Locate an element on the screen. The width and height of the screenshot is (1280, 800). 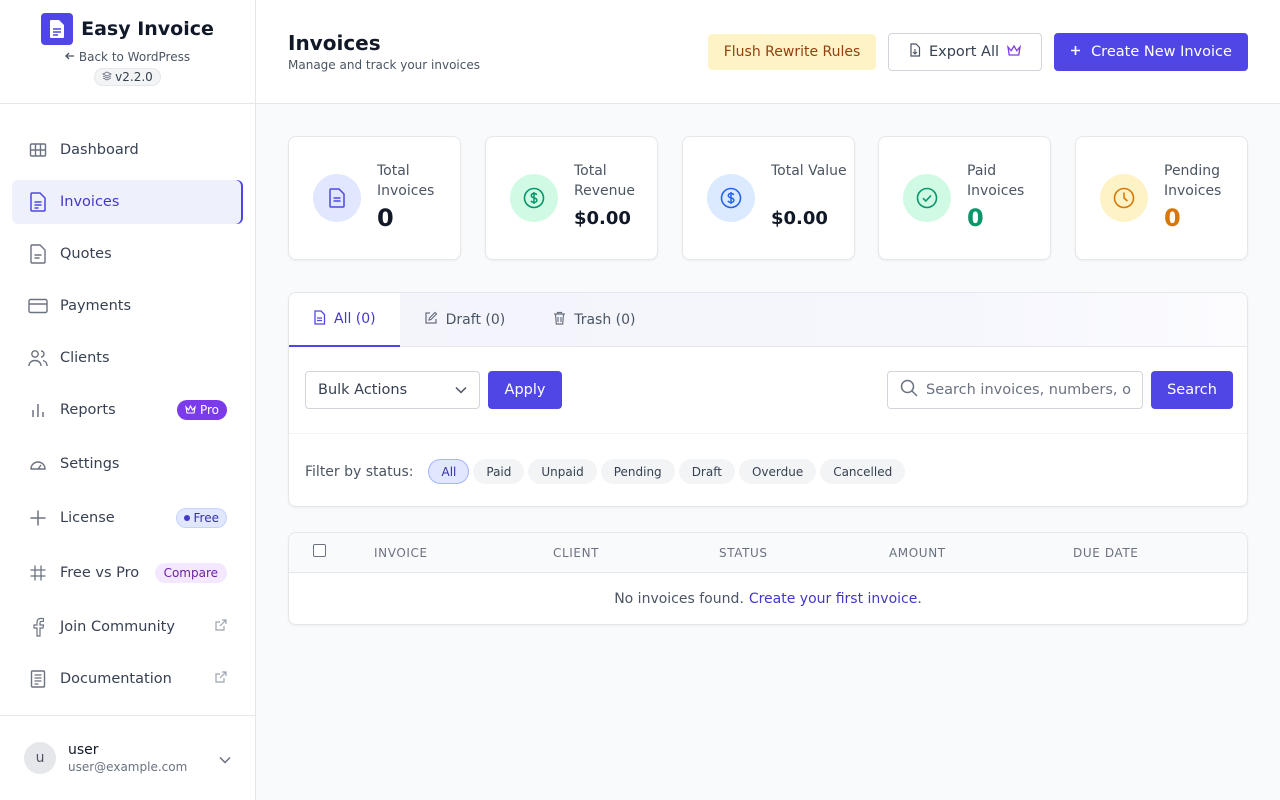
crown-icon is located at coordinates (1014, 52).